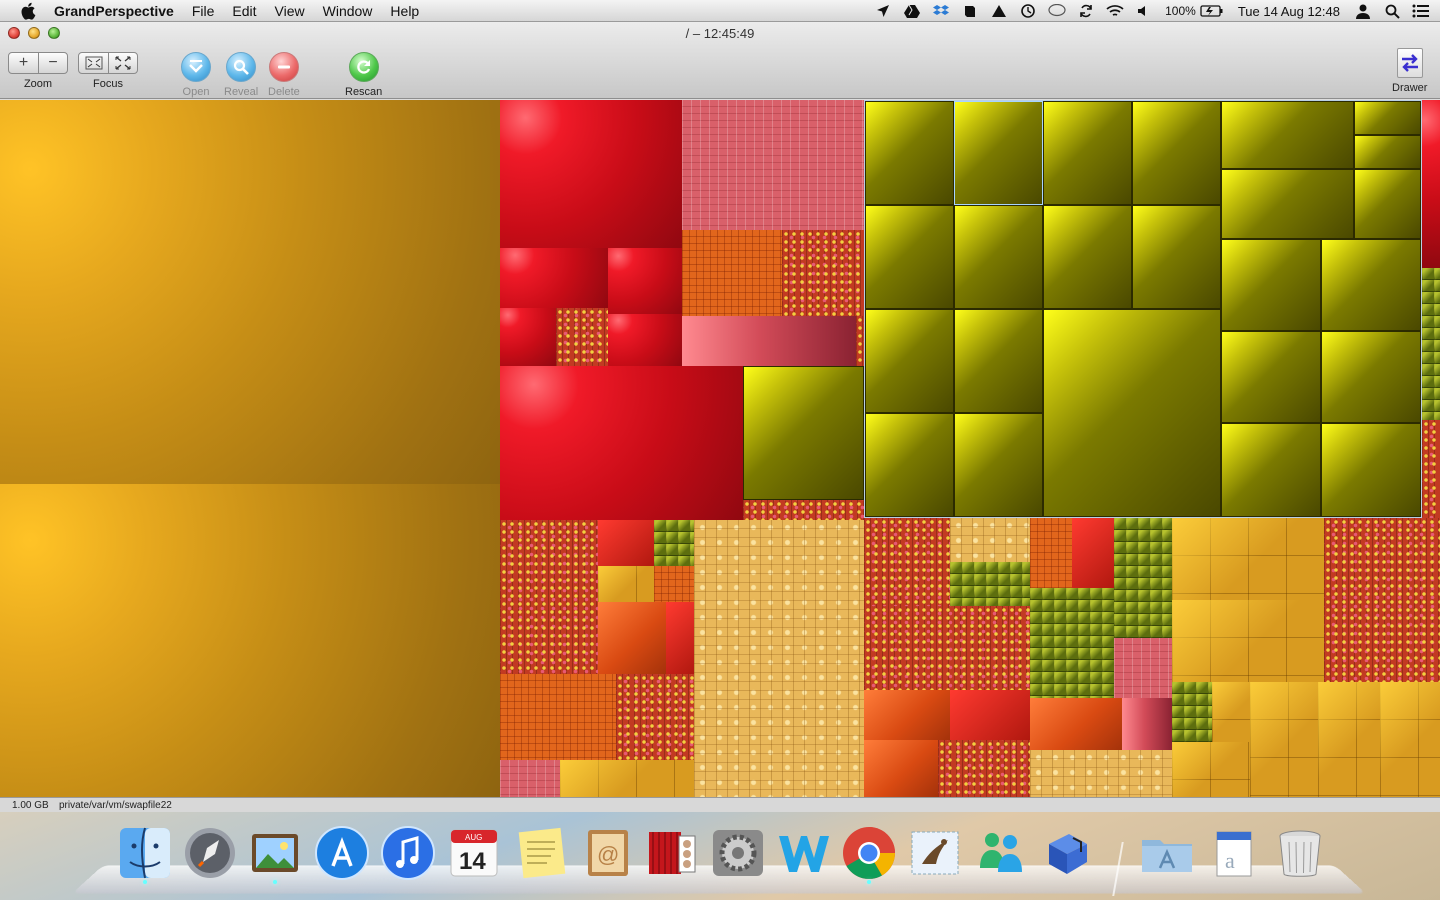 The height and width of the screenshot is (900, 1440). Describe the element at coordinates (1392, 11) in the screenshot. I see `spotlight-search-icon` at that location.